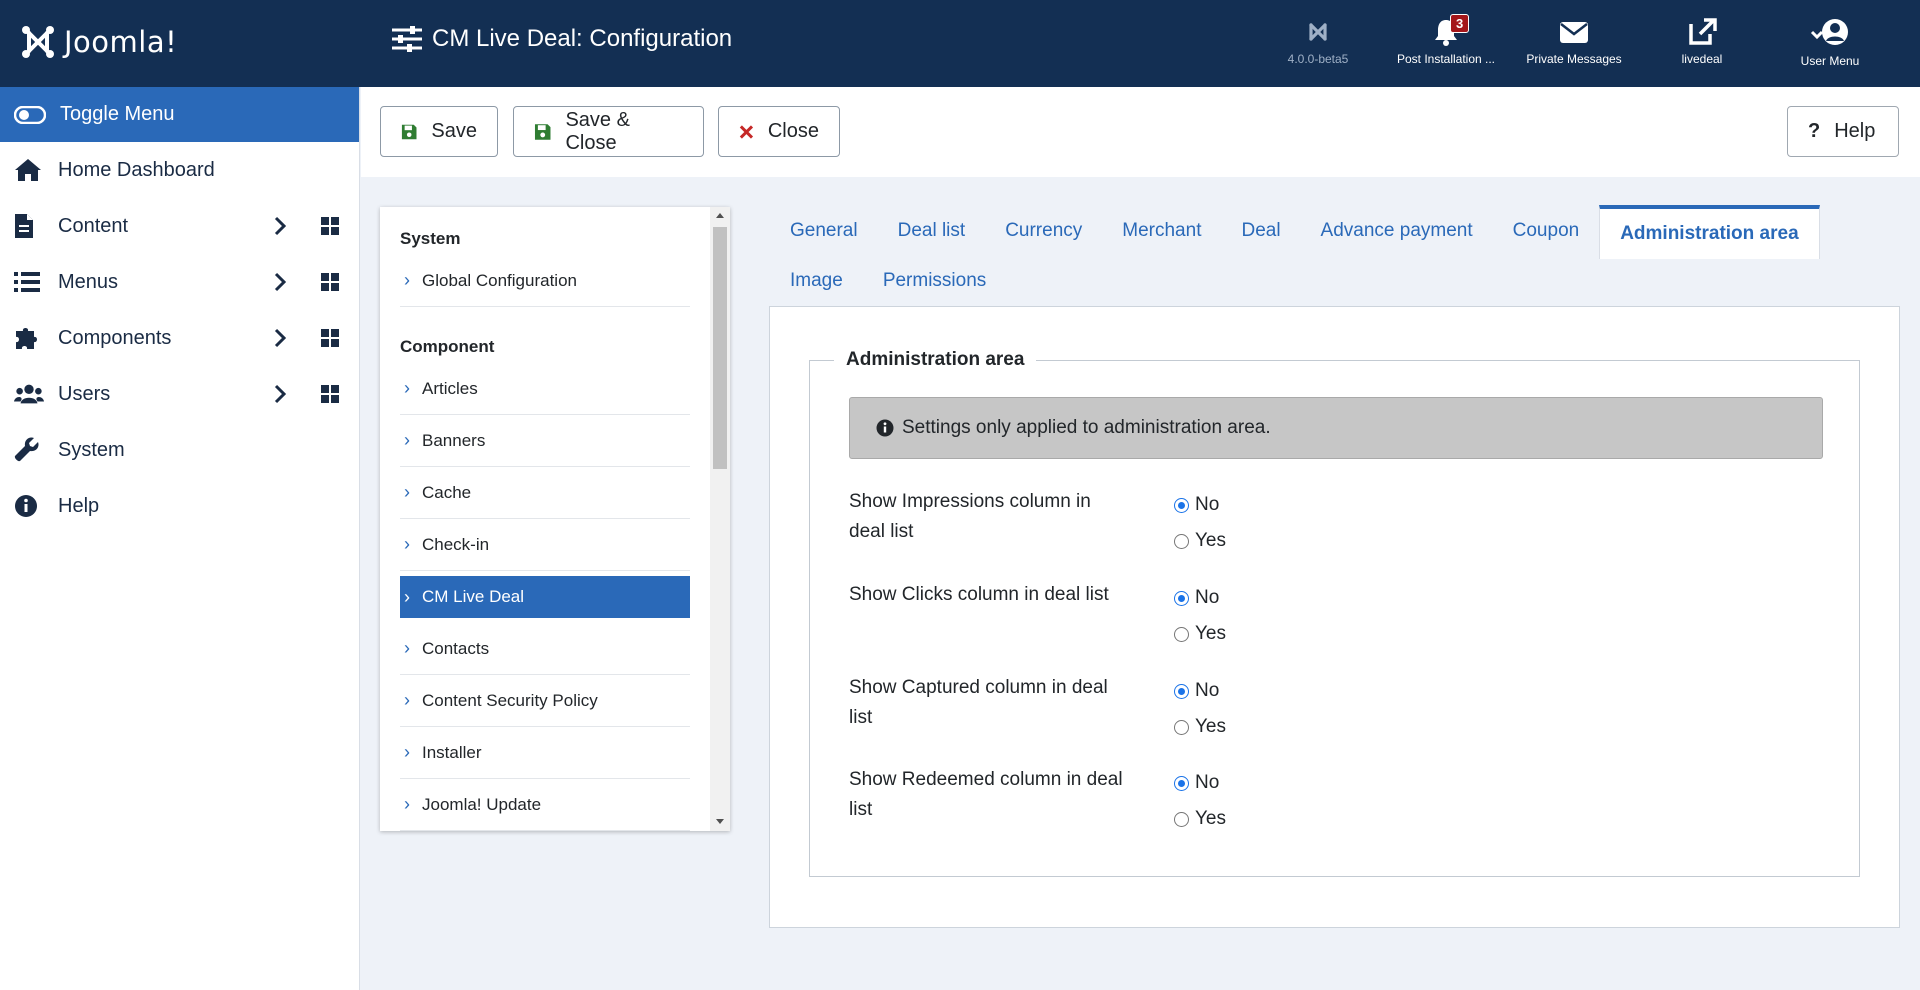 The height and width of the screenshot is (990, 1920). What do you see at coordinates (1843, 131) in the screenshot?
I see `help-button: ? Help` at bounding box center [1843, 131].